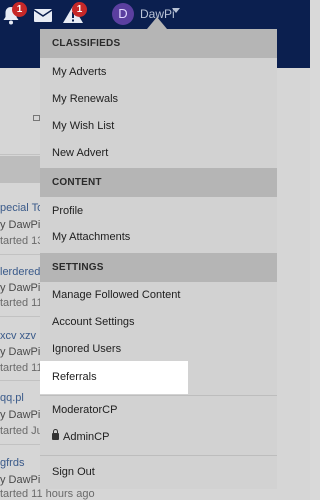 The width and height of the screenshot is (320, 500). I want to click on thread-meta: tarted 13, so click(22, 241).